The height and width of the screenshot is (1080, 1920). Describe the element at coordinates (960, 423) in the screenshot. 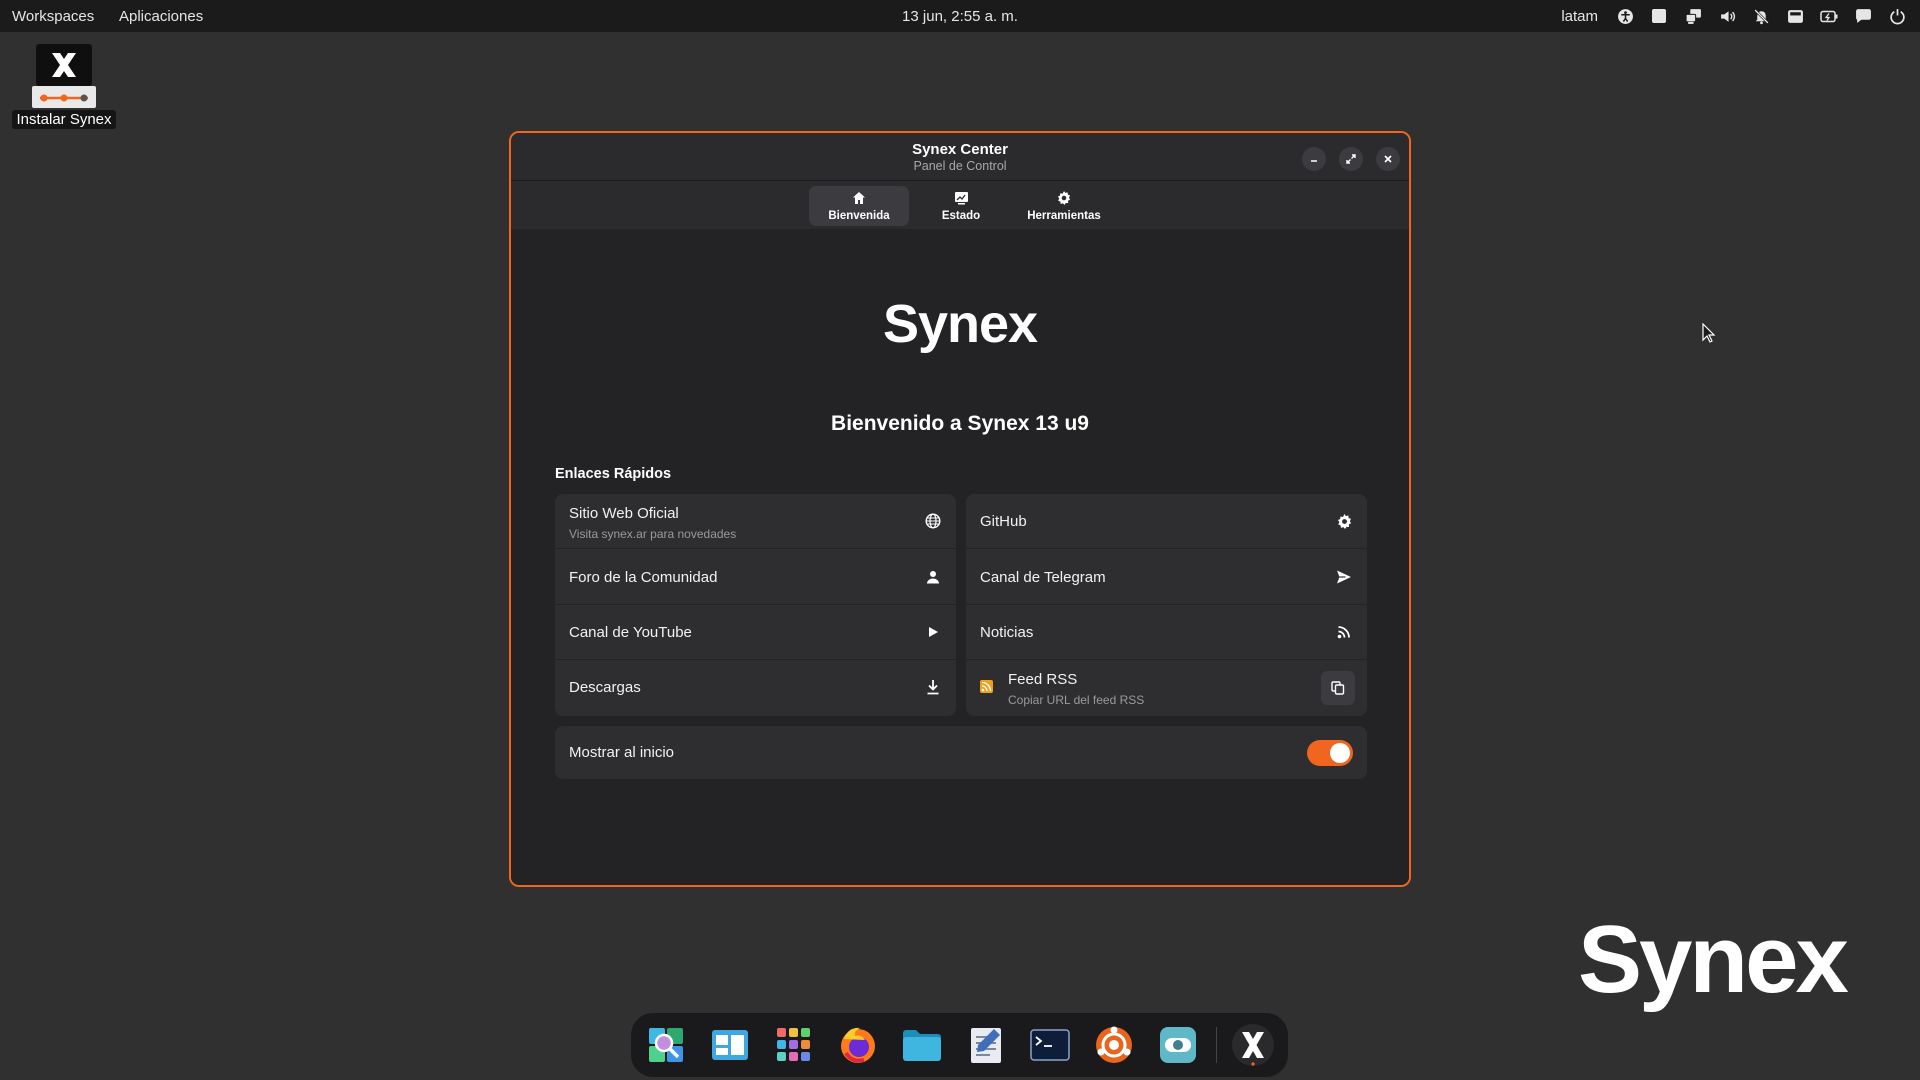

I see `welcome-heading: Bienvenido a Synex 13 u9` at that location.